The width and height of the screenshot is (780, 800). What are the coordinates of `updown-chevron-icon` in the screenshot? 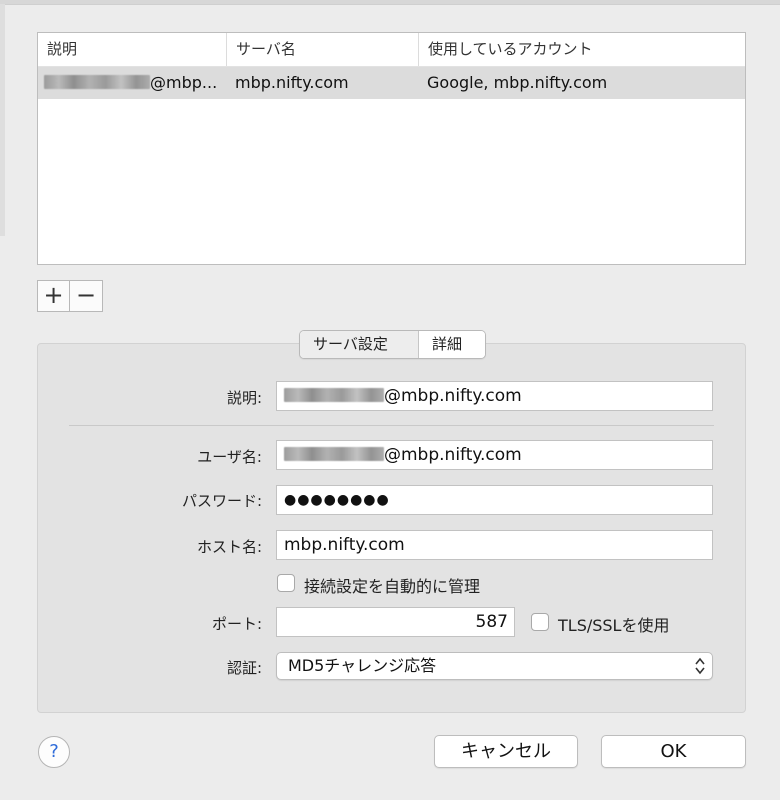 It's located at (700, 666).